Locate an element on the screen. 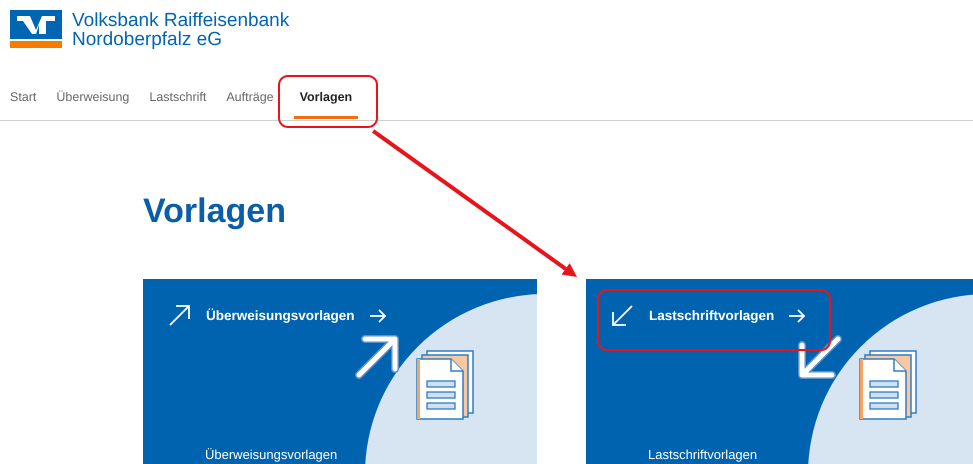  card-link: Überweisungsvorlagen is located at coordinates (296, 315).